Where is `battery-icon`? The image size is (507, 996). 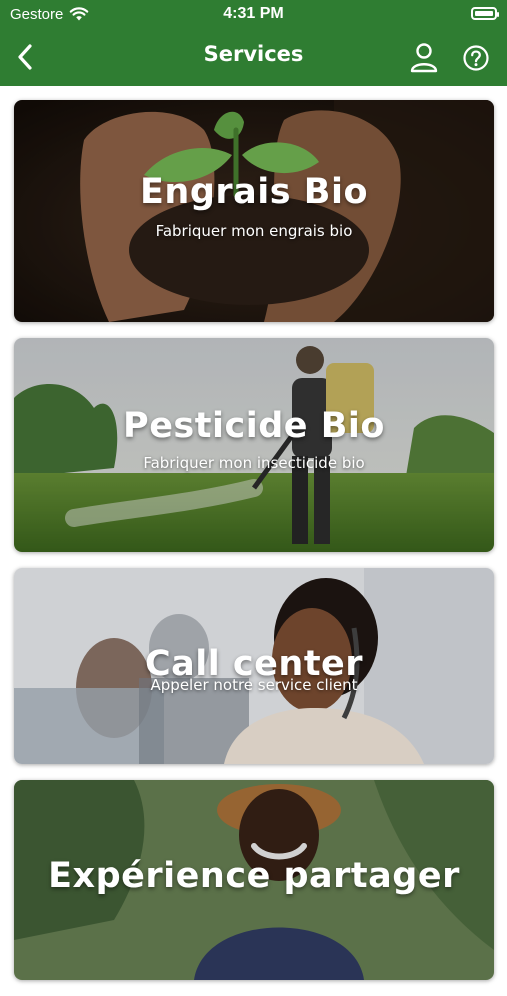
battery-icon is located at coordinates (485, 13).